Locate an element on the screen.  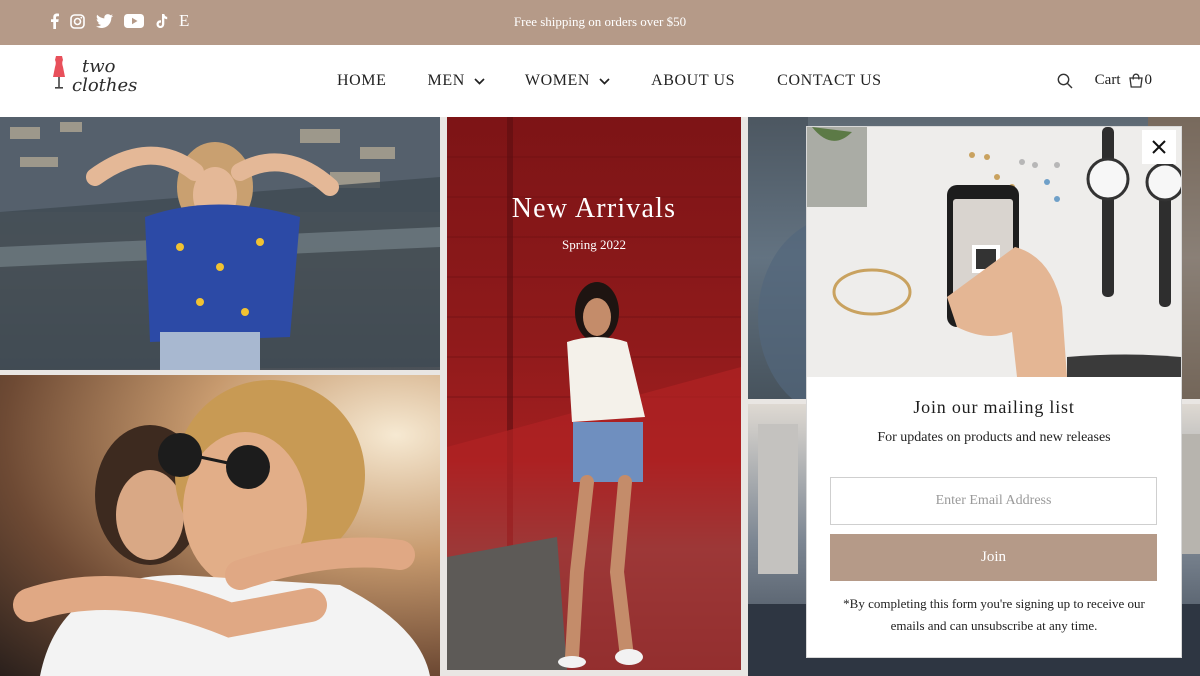
nav-men: MEN is located at coordinates (456, 81).